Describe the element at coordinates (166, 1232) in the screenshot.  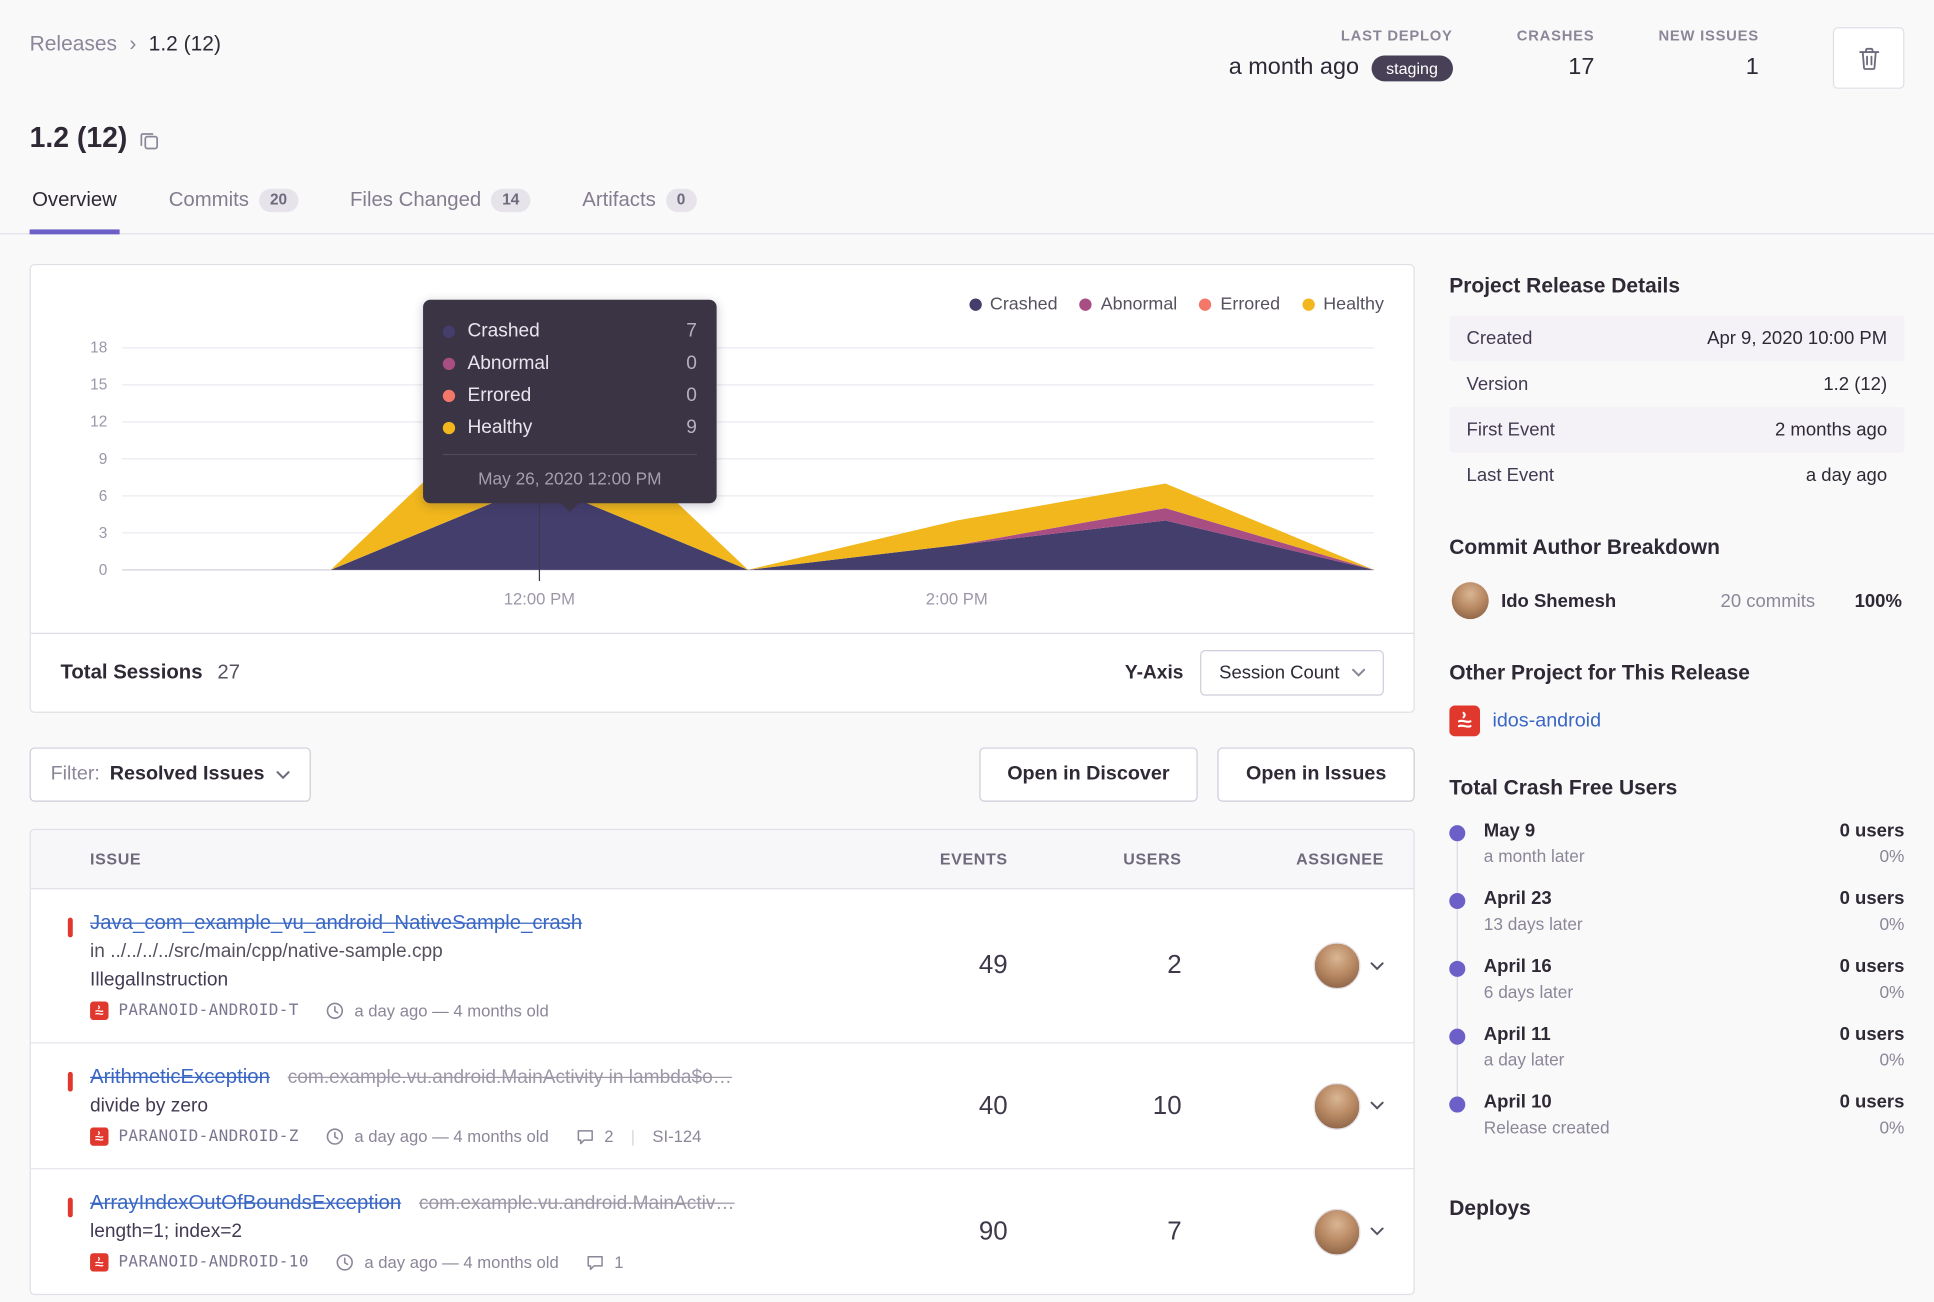
I see `issue-message: length=1; index=2` at that location.